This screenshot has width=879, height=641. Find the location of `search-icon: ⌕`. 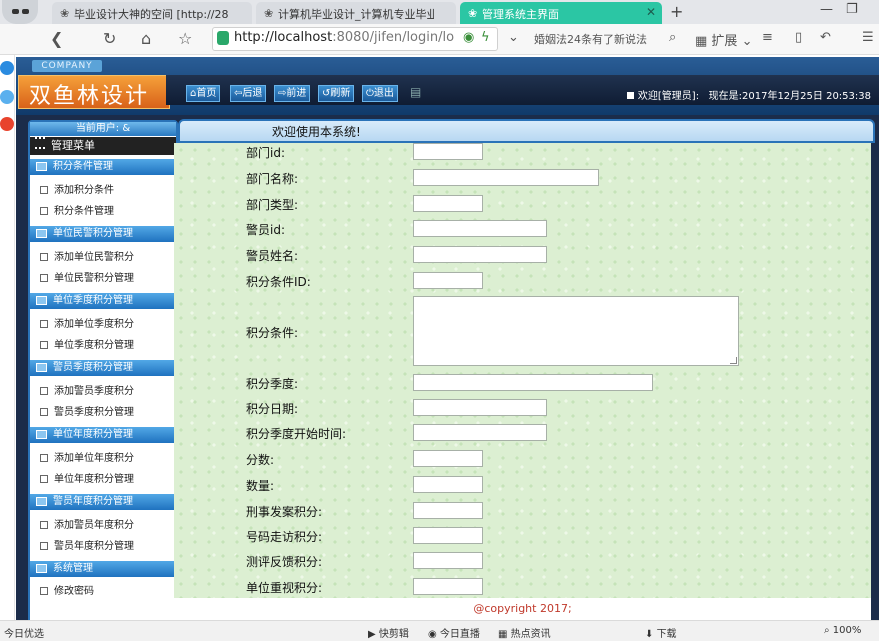

search-icon: ⌕ is located at coordinates (672, 37).